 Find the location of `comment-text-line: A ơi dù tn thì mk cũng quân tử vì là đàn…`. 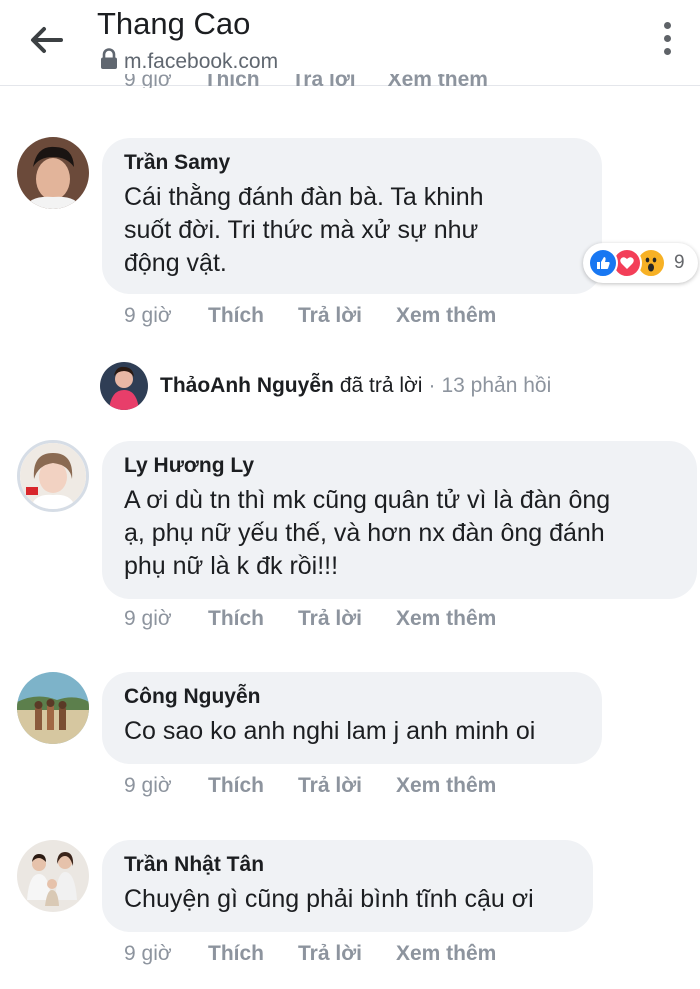

comment-text-line: A ơi dù tn thì mk cũng quân tử vì là đàn… is located at coordinates (367, 500).